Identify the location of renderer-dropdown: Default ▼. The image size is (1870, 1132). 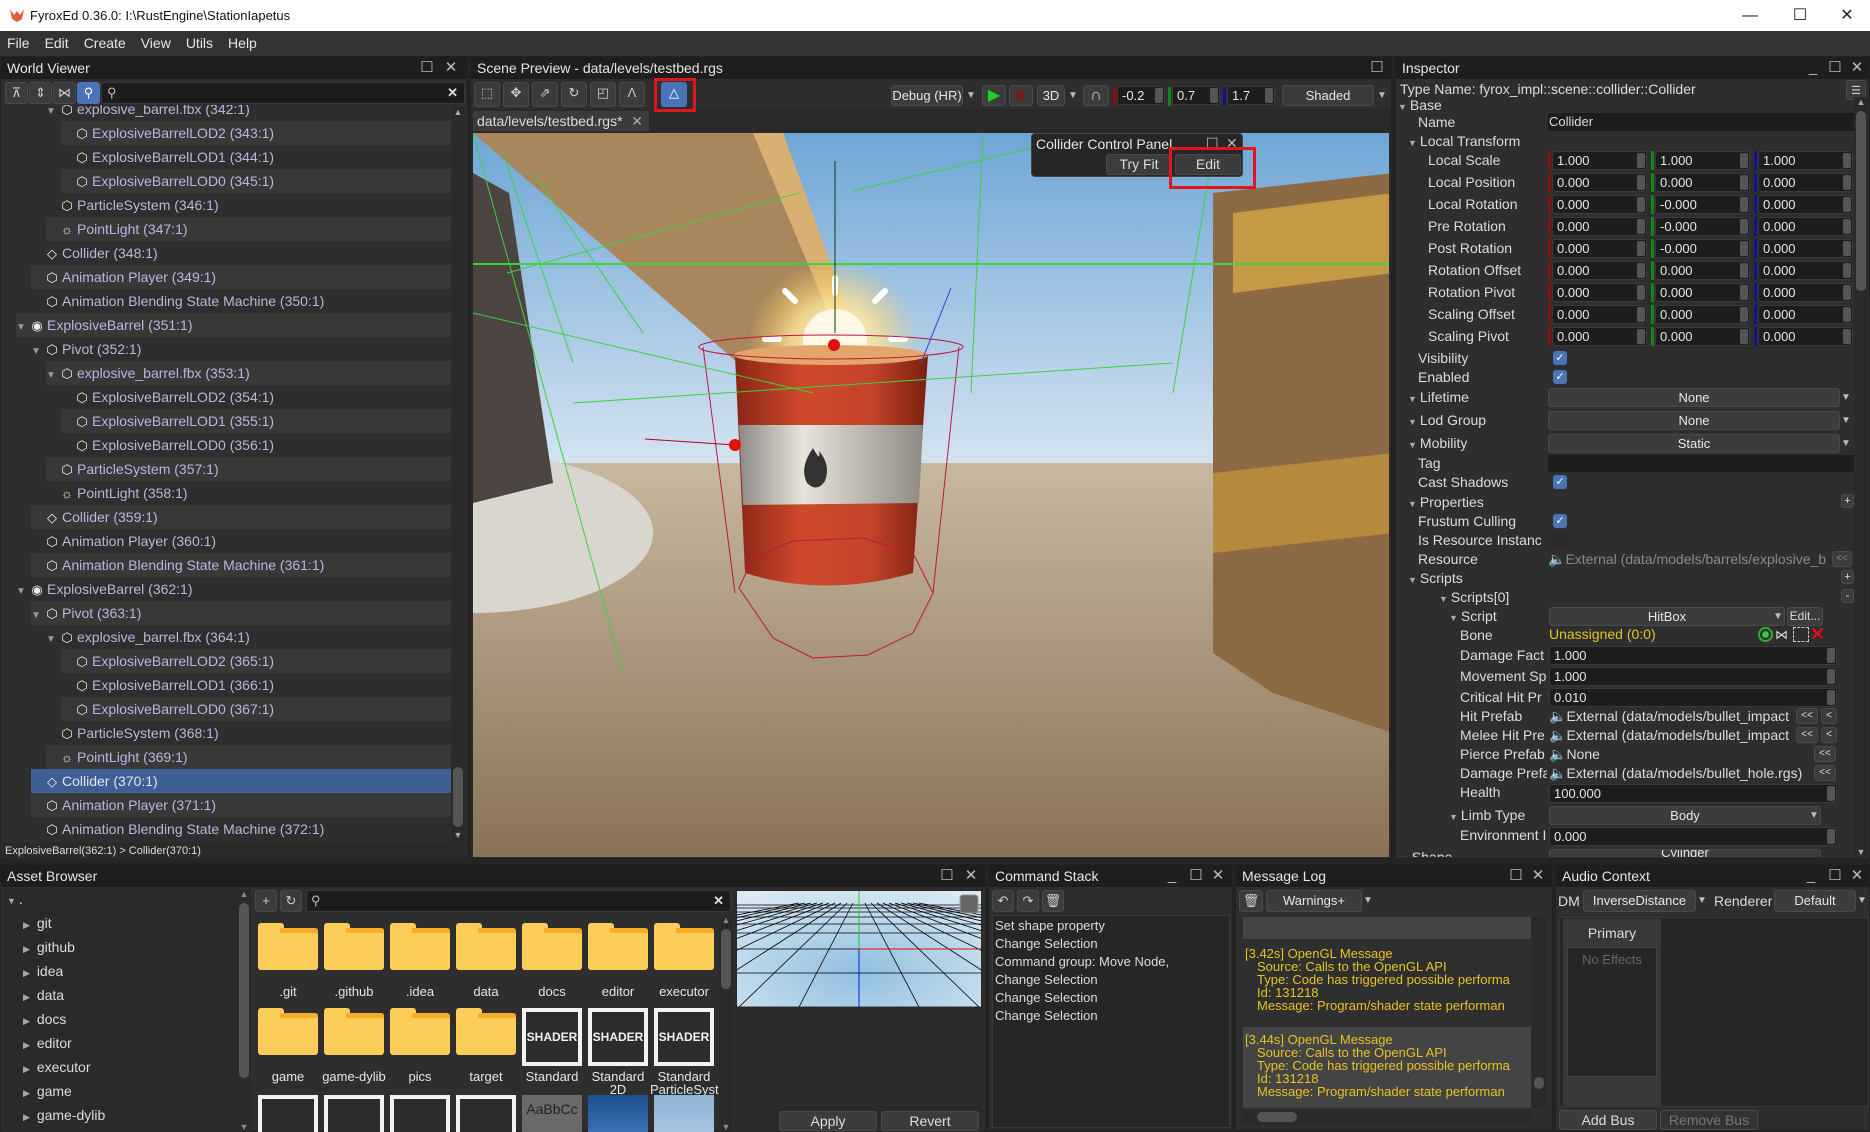
(1820, 901).